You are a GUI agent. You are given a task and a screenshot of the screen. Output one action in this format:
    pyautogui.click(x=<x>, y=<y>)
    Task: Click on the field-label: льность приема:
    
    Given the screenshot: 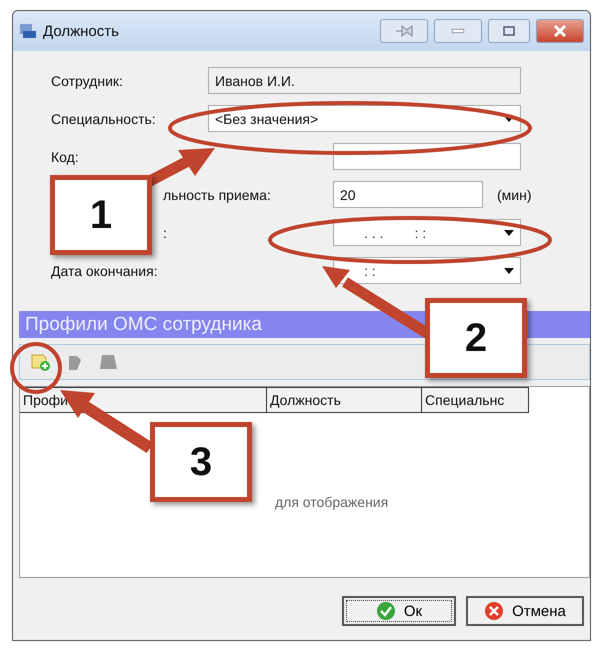 What is the action you would take?
    pyautogui.click(x=217, y=194)
    